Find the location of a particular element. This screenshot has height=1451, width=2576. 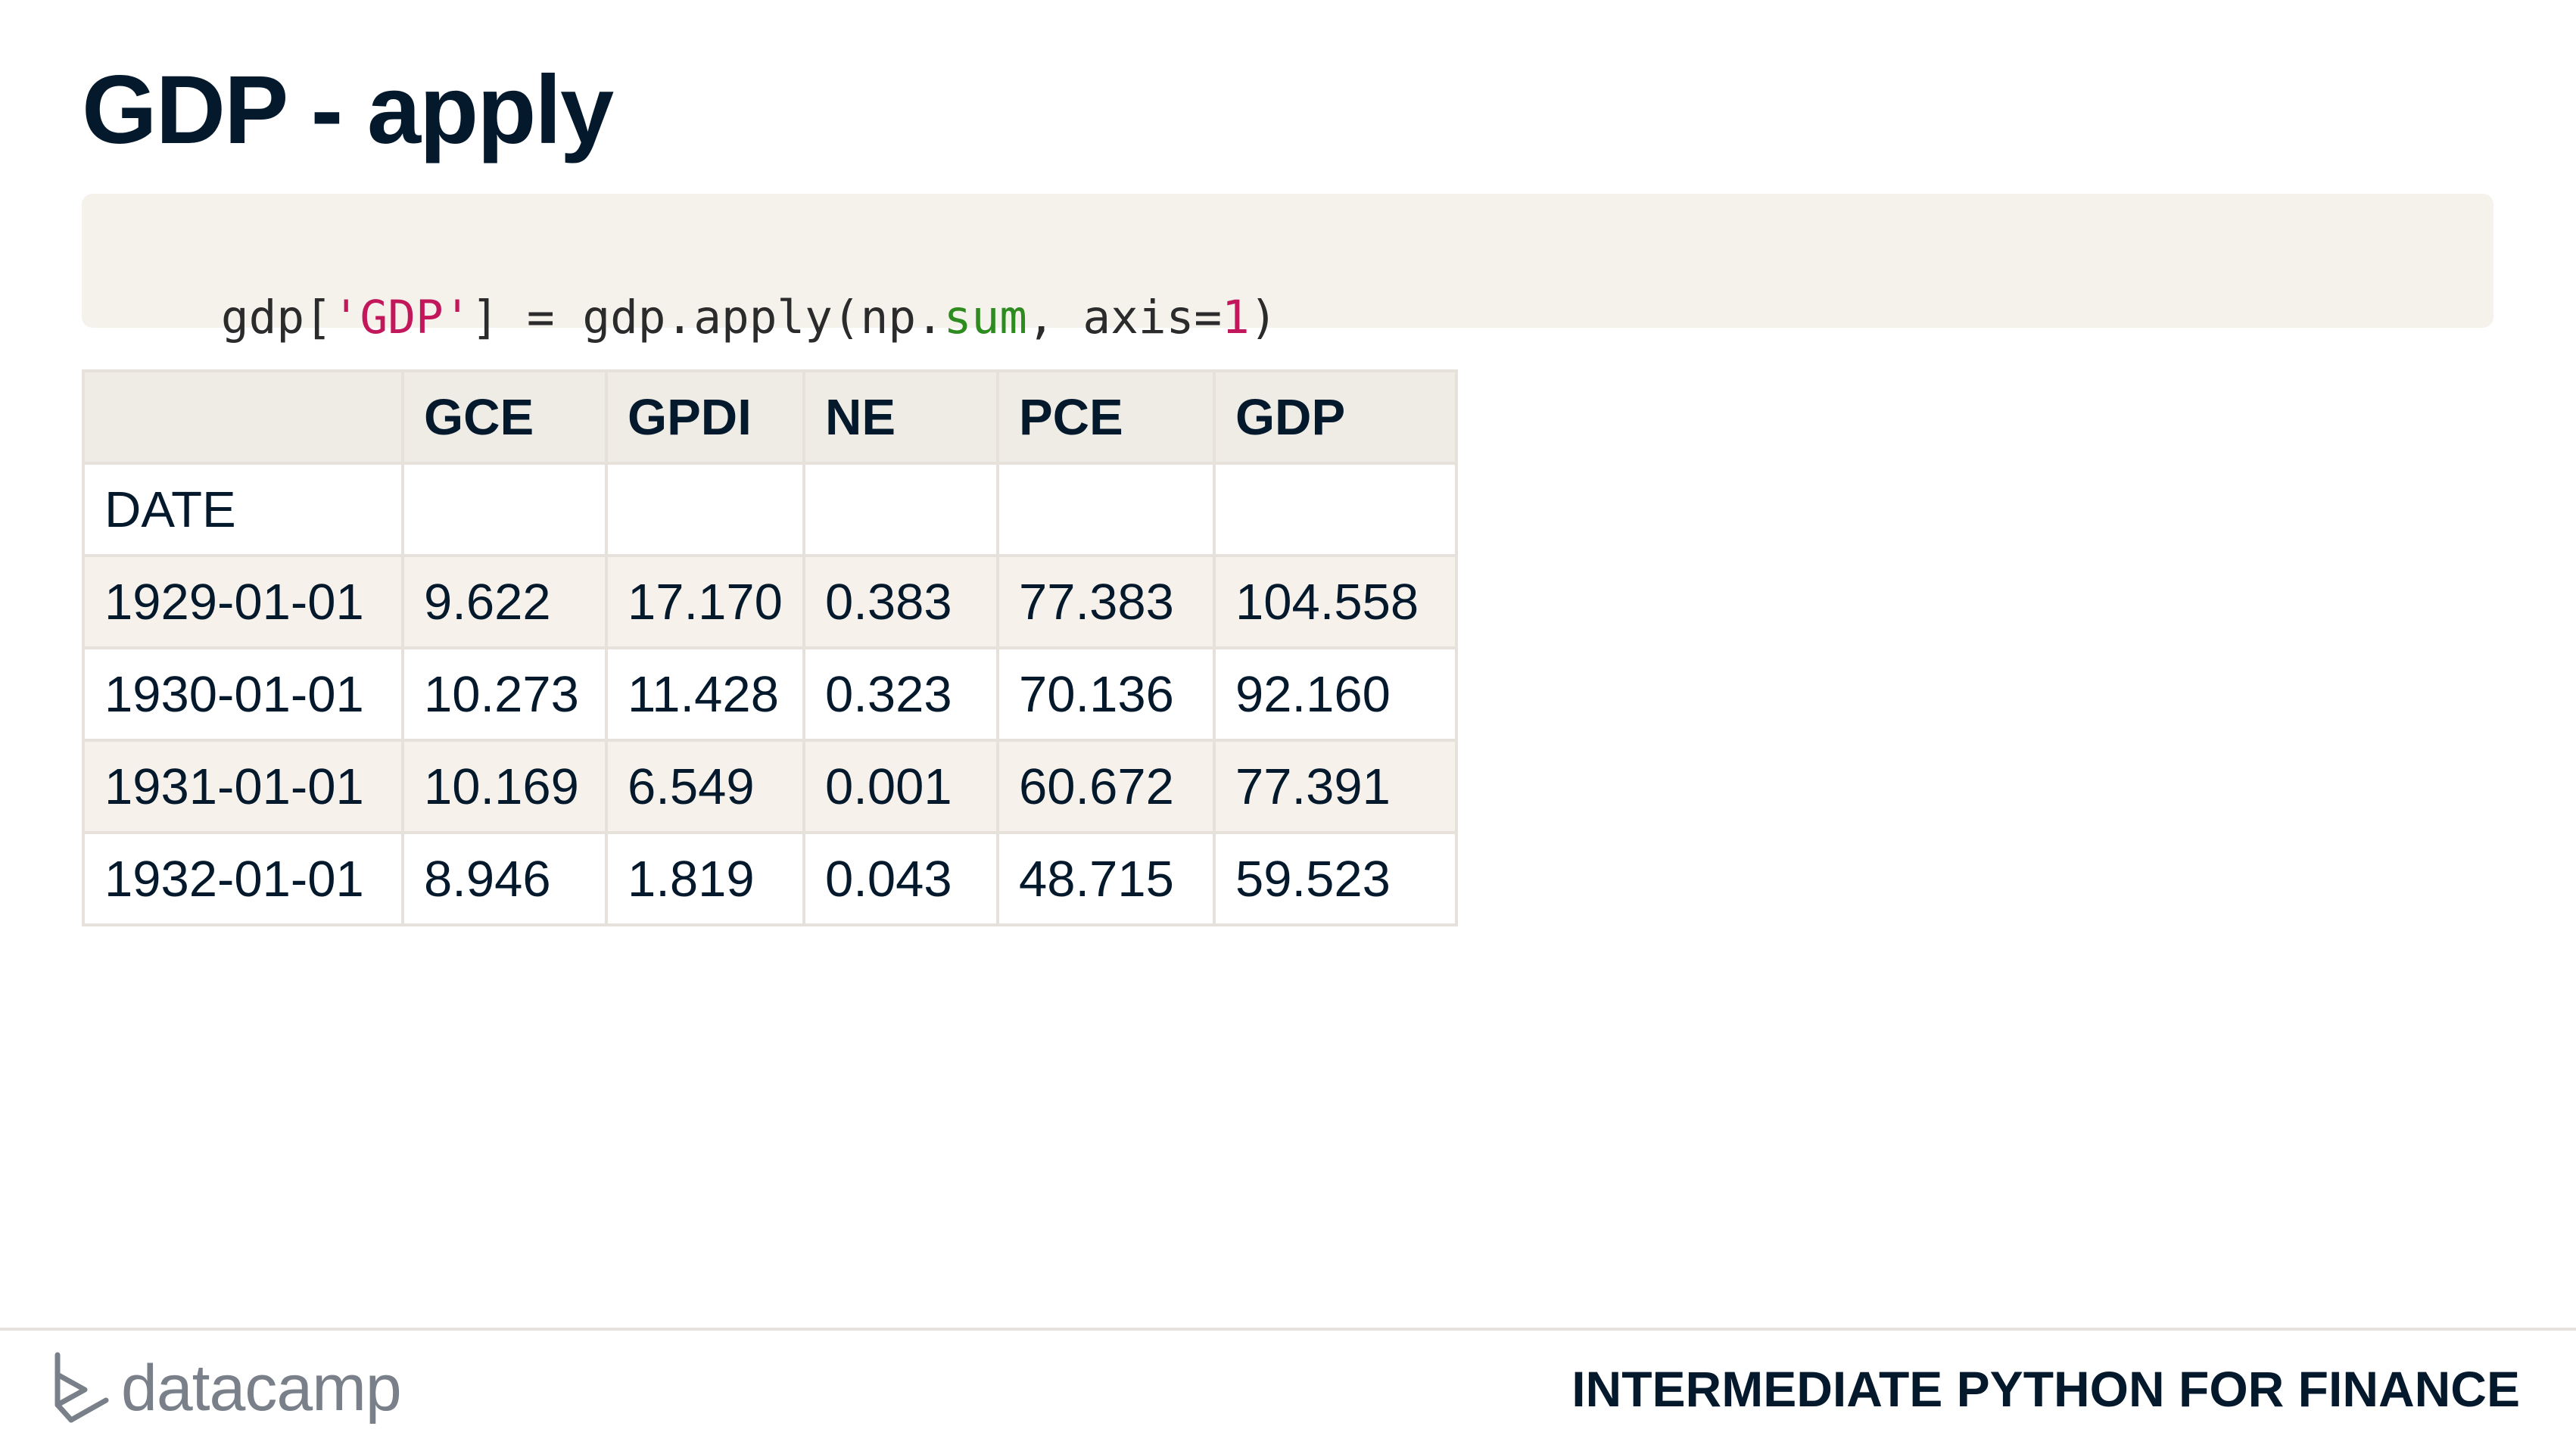

table-cell: 8.946 is located at coordinates (504, 878).